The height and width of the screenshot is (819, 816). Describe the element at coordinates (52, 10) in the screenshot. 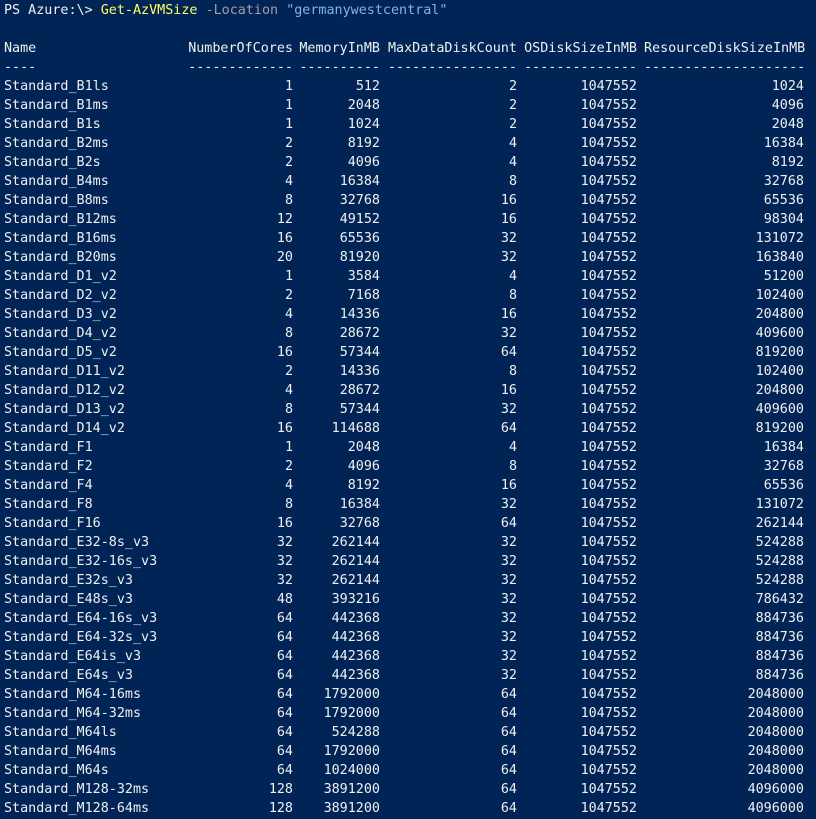

I see `prompt-text: PS Azure:\>` at that location.